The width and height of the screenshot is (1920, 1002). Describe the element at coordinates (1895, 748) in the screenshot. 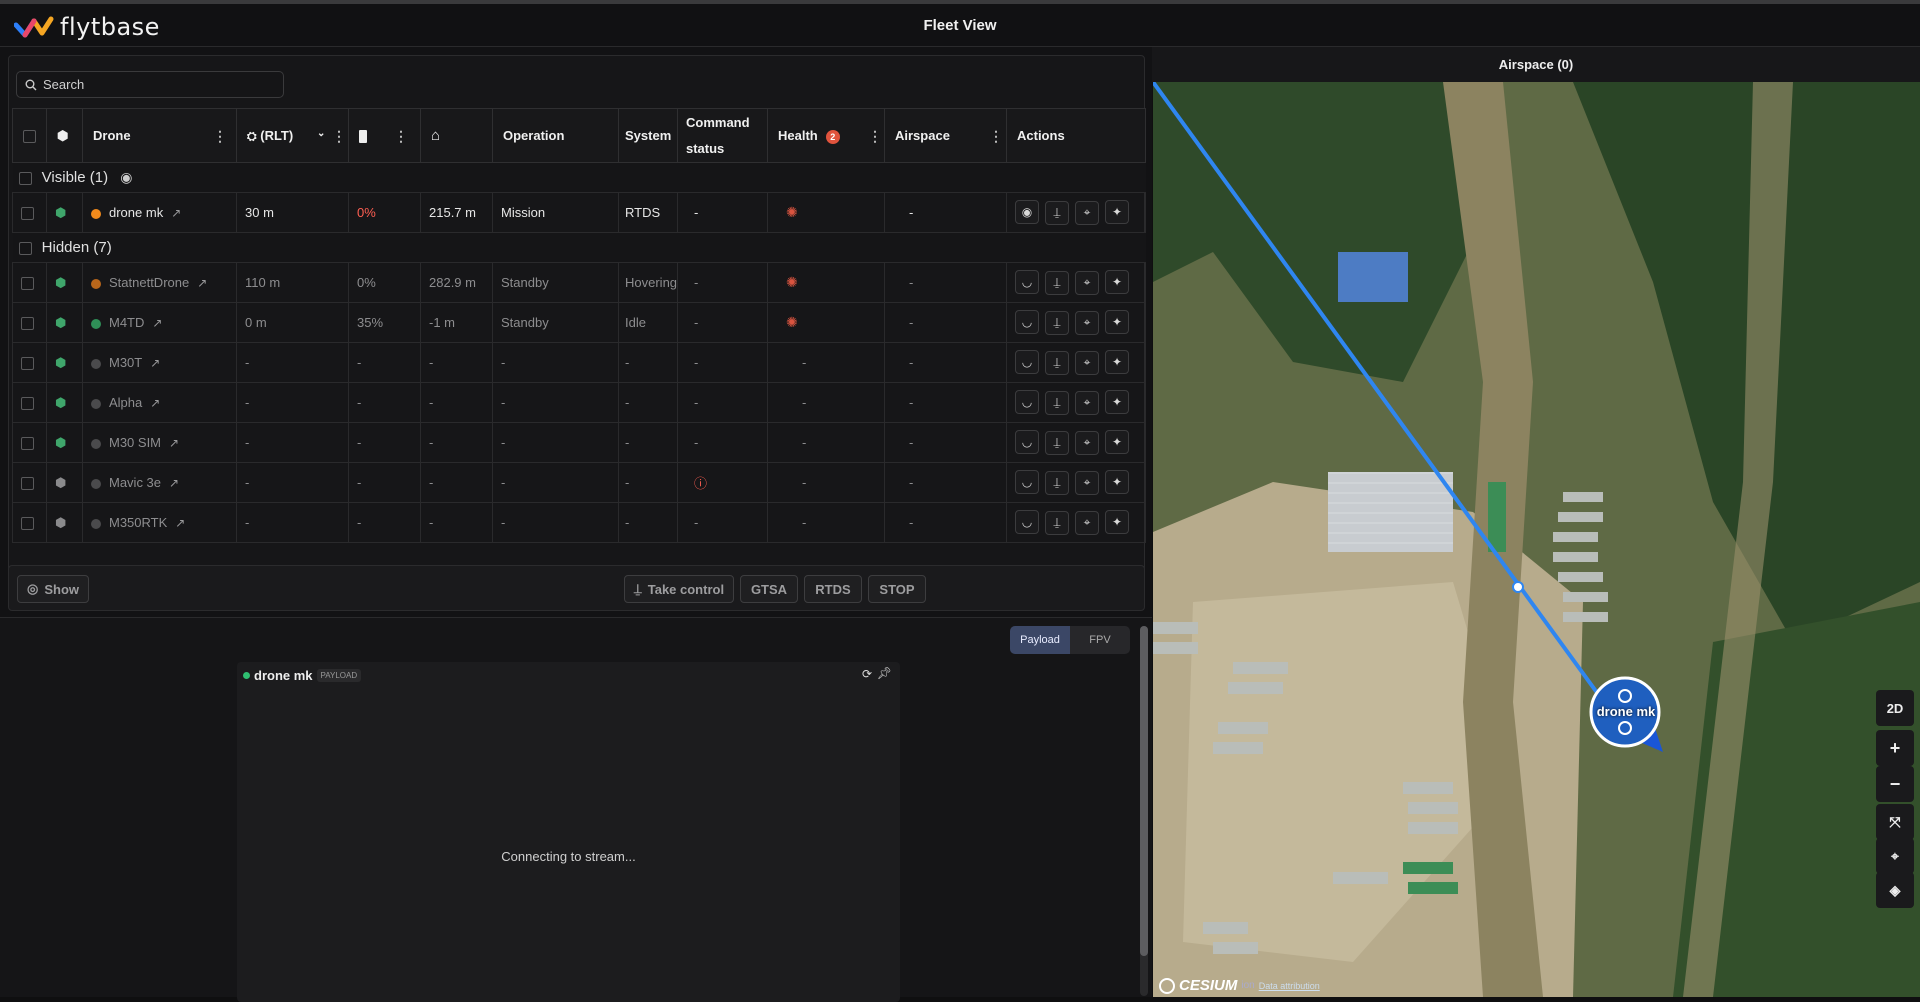

I see `zoom-in-button: +` at that location.